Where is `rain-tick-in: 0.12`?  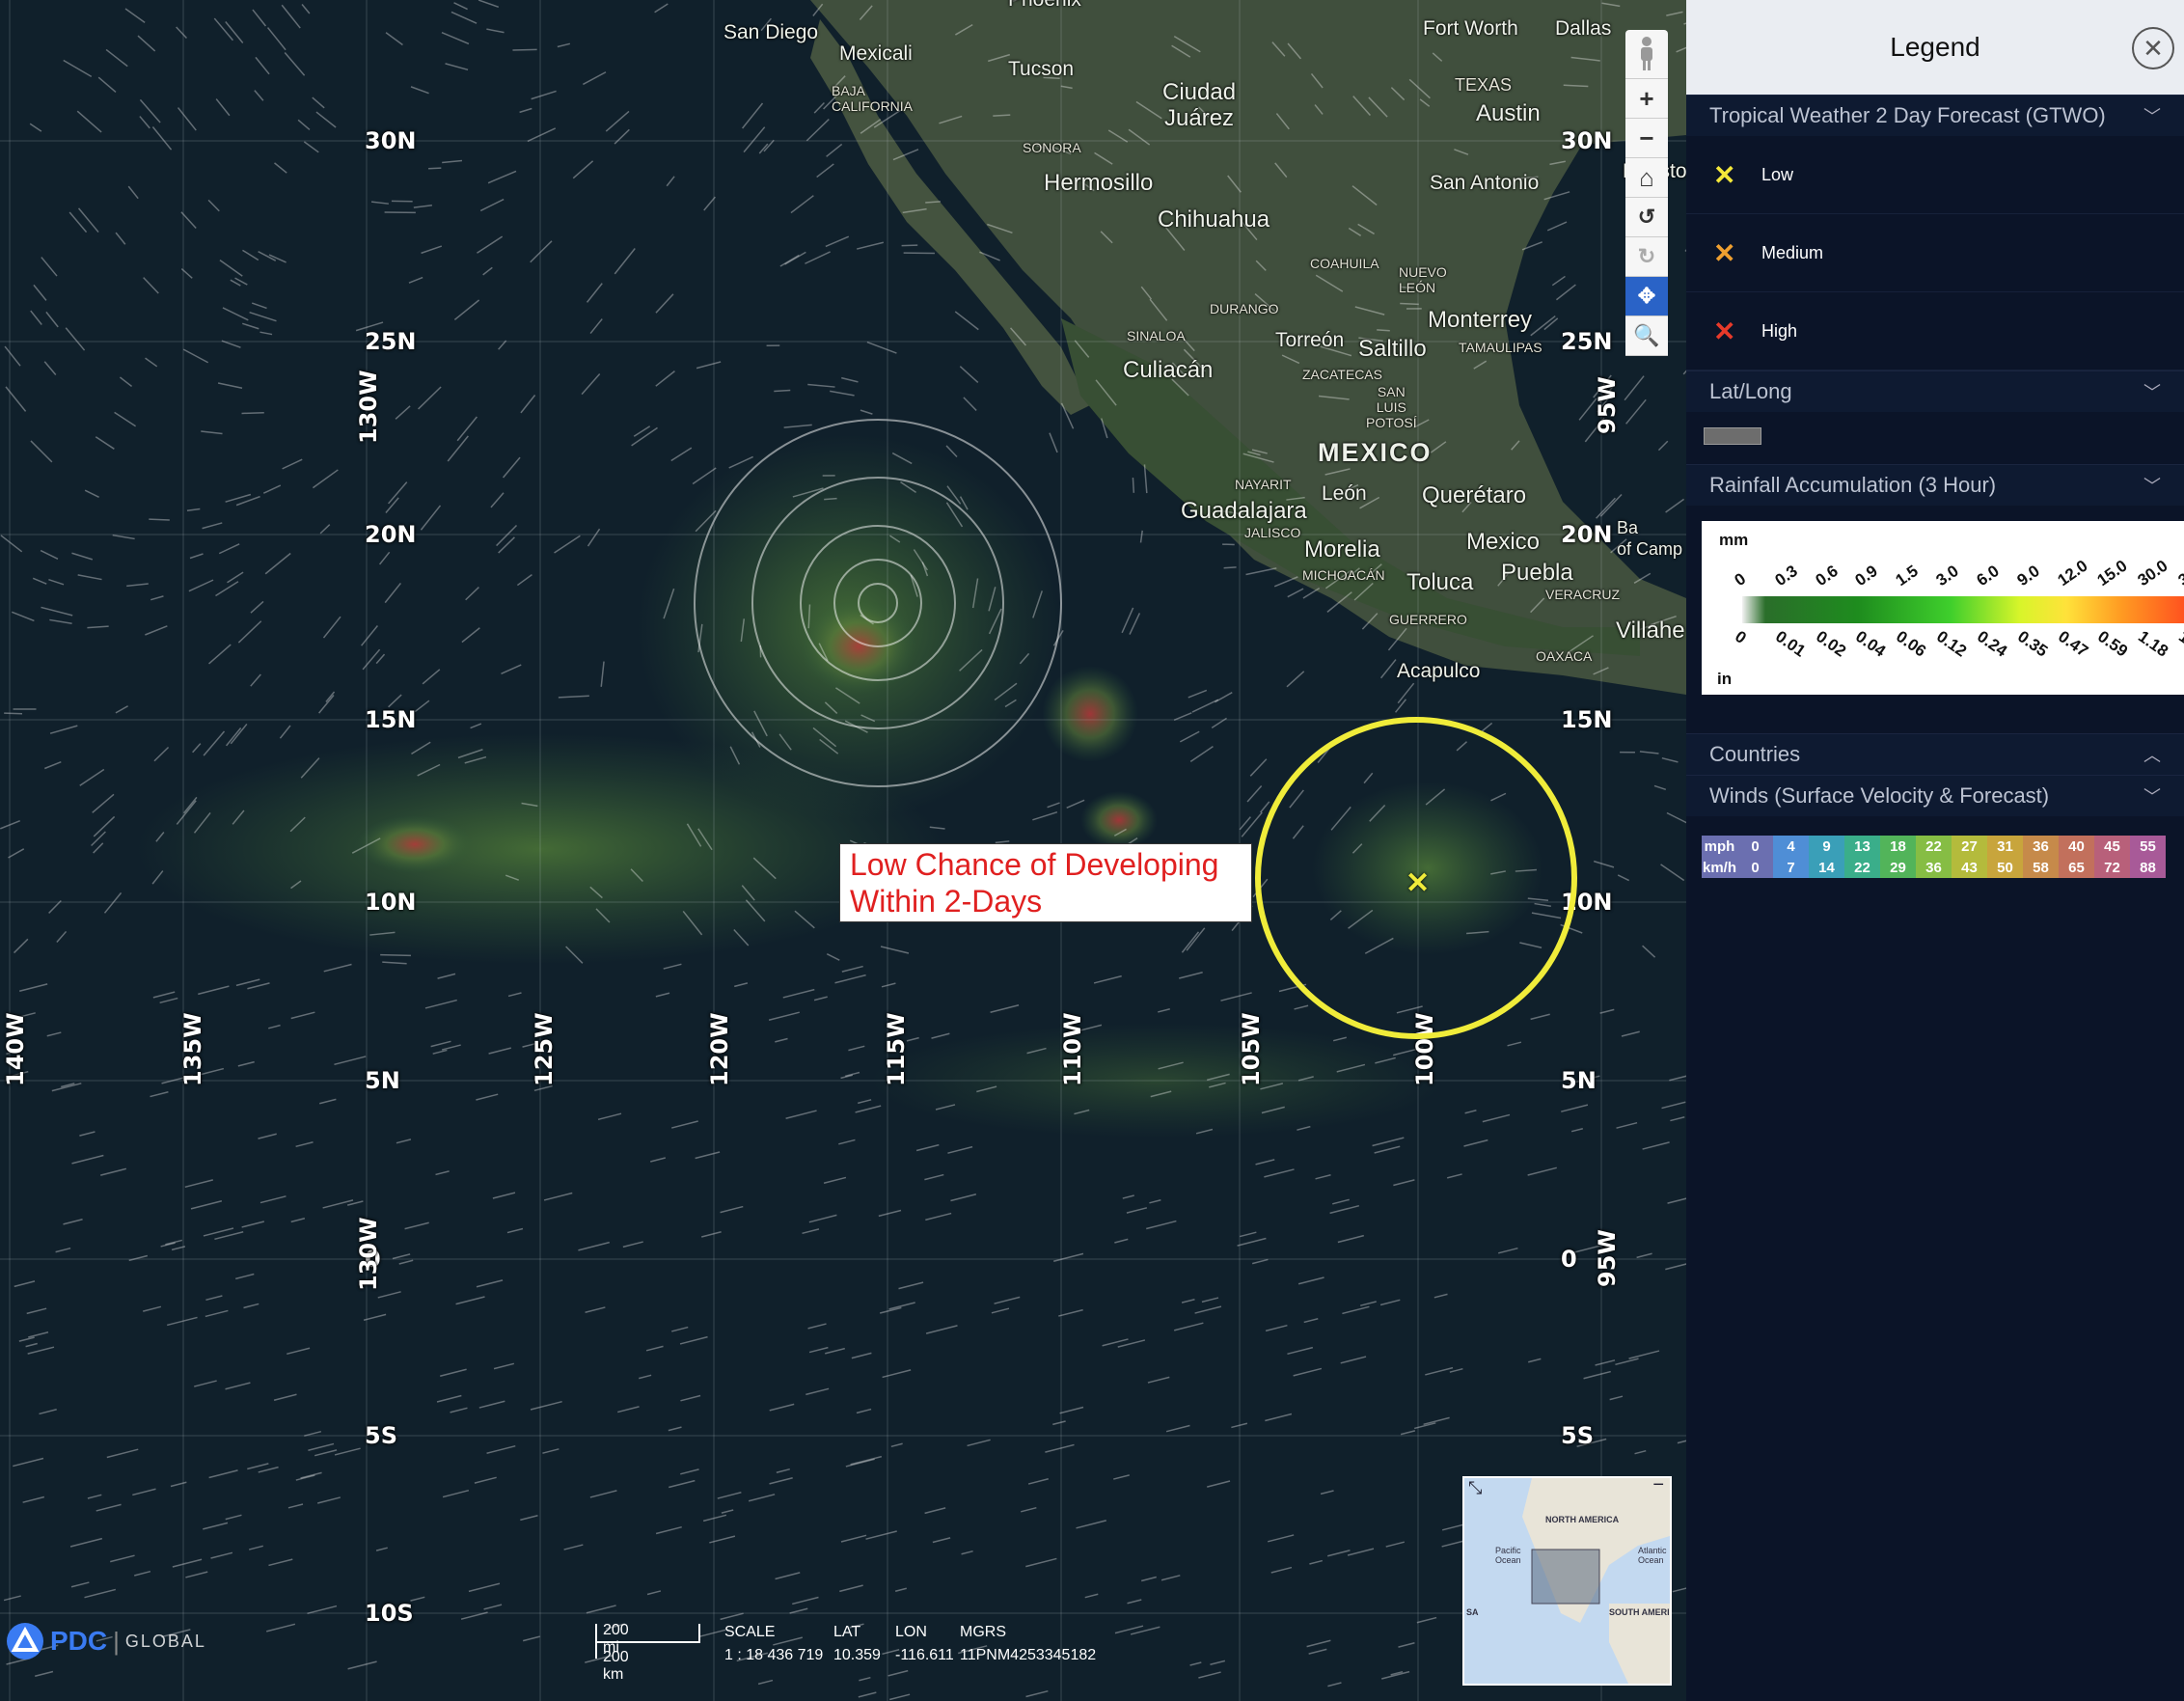
rain-tick-in: 0.12 is located at coordinates (1952, 644).